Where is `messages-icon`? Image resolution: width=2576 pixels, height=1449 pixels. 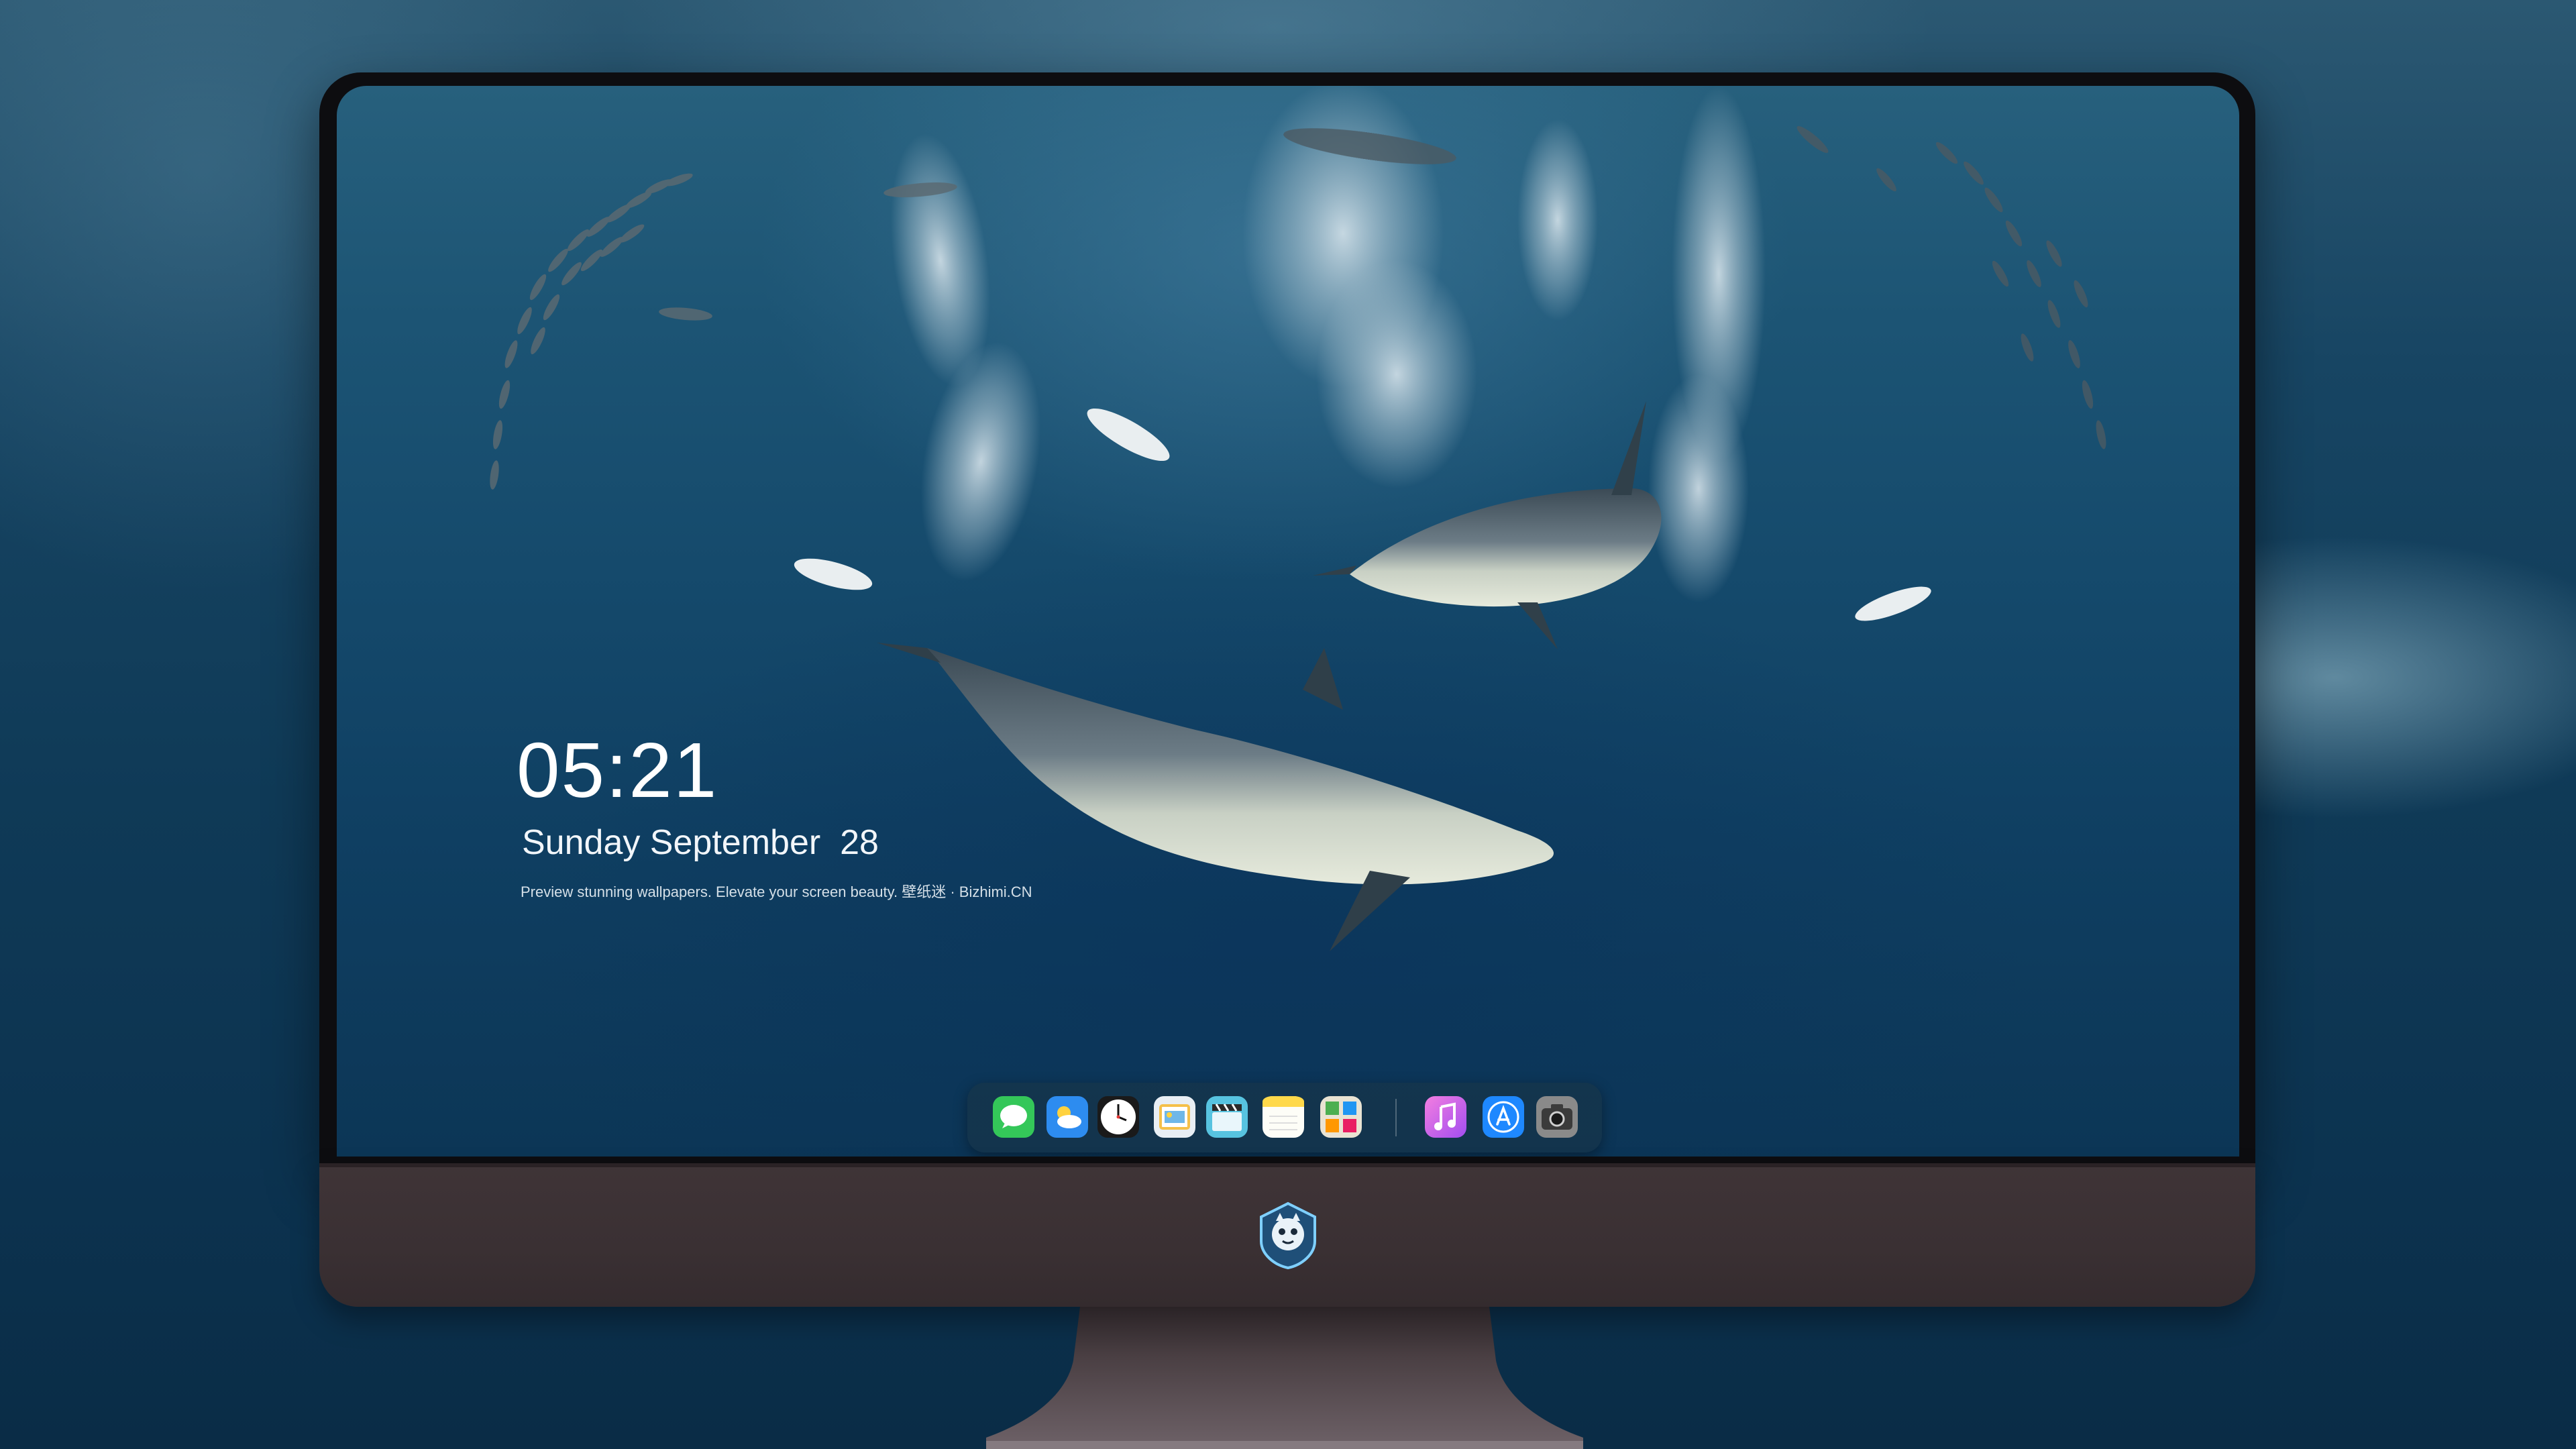 messages-icon is located at coordinates (1013, 1117).